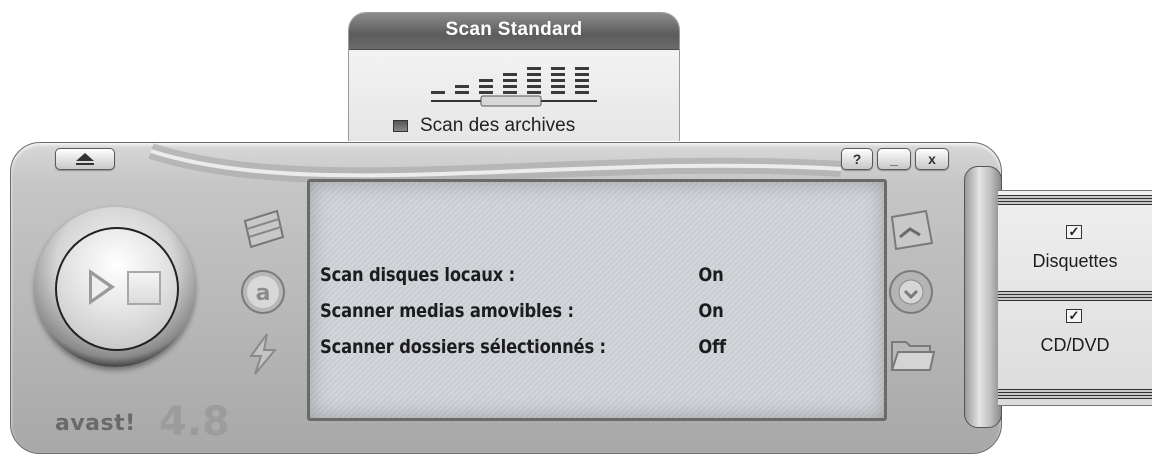 The height and width of the screenshot is (456, 1152). Describe the element at coordinates (1074, 232) in the screenshot. I see `floppy-checkbox: ✓` at that location.